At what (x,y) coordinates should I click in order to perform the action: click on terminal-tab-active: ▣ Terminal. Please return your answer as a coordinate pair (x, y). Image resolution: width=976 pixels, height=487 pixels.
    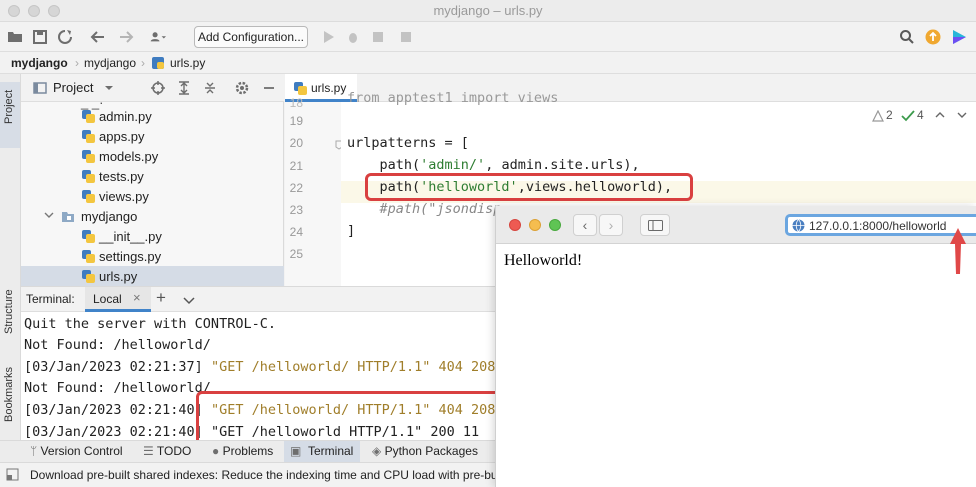
    Looking at the image, I should click on (322, 451).